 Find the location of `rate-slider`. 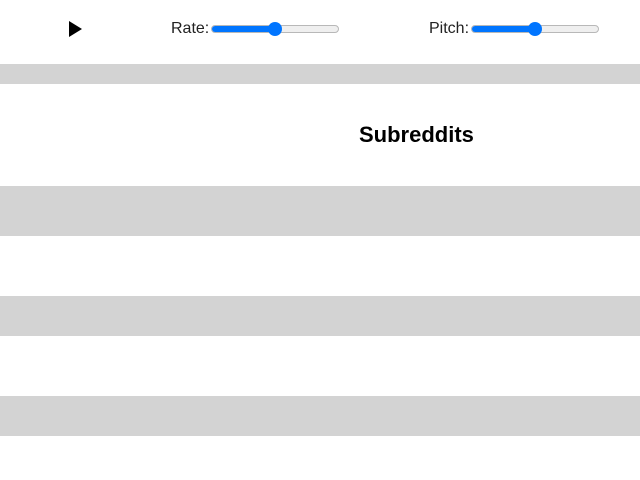

rate-slider is located at coordinates (275, 29).